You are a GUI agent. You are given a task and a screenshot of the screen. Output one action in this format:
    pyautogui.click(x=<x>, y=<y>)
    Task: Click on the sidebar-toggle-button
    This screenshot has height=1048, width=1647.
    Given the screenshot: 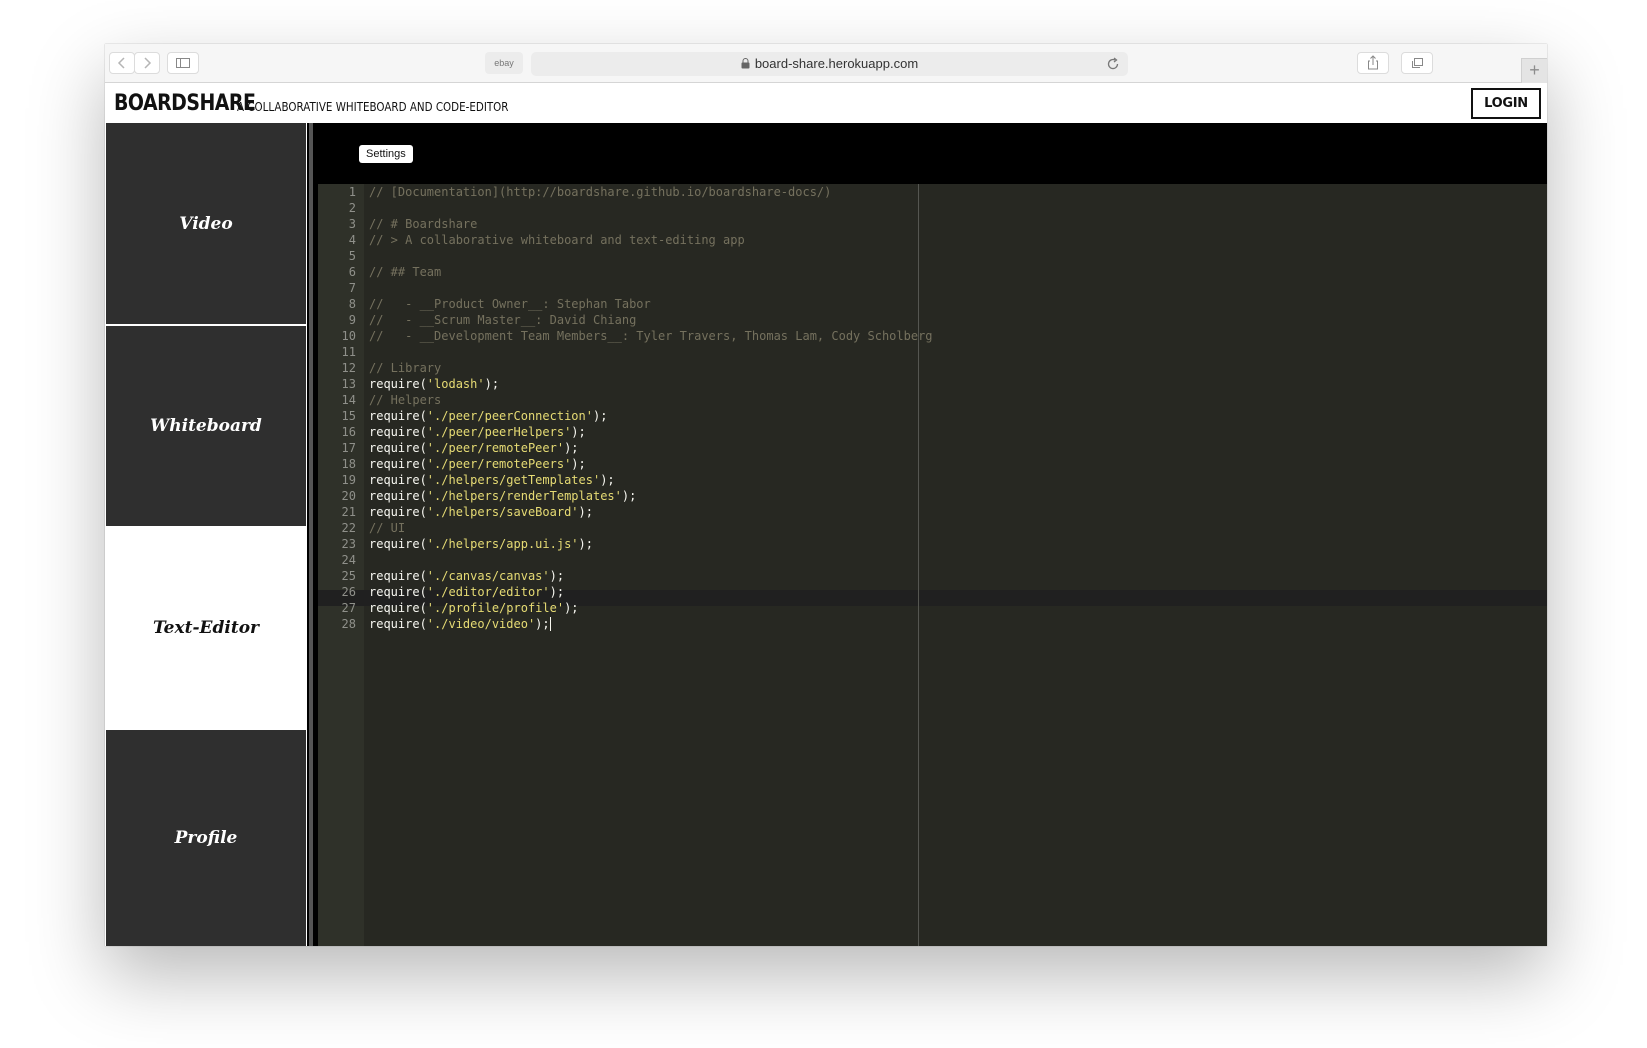 What is the action you would take?
    pyautogui.click(x=183, y=63)
    